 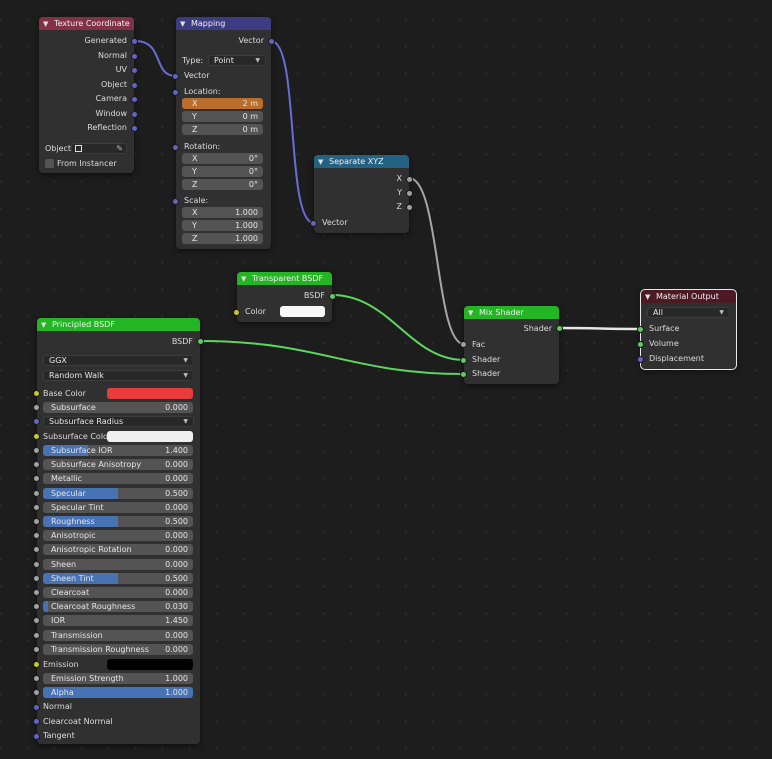 What do you see at coordinates (36, 478) in the screenshot?
I see `socket-metallic` at bounding box center [36, 478].